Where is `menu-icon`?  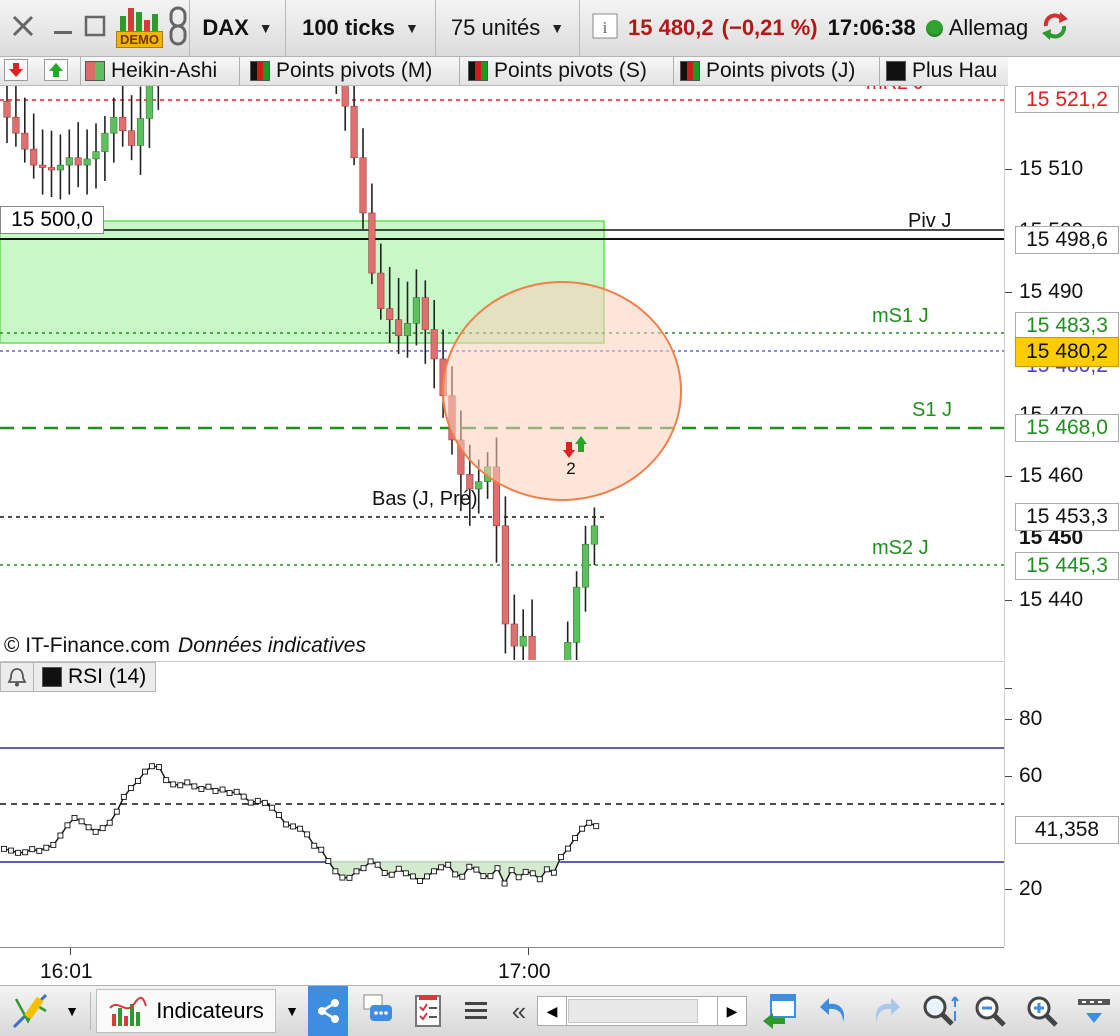 menu-icon is located at coordinates (476, 1011).